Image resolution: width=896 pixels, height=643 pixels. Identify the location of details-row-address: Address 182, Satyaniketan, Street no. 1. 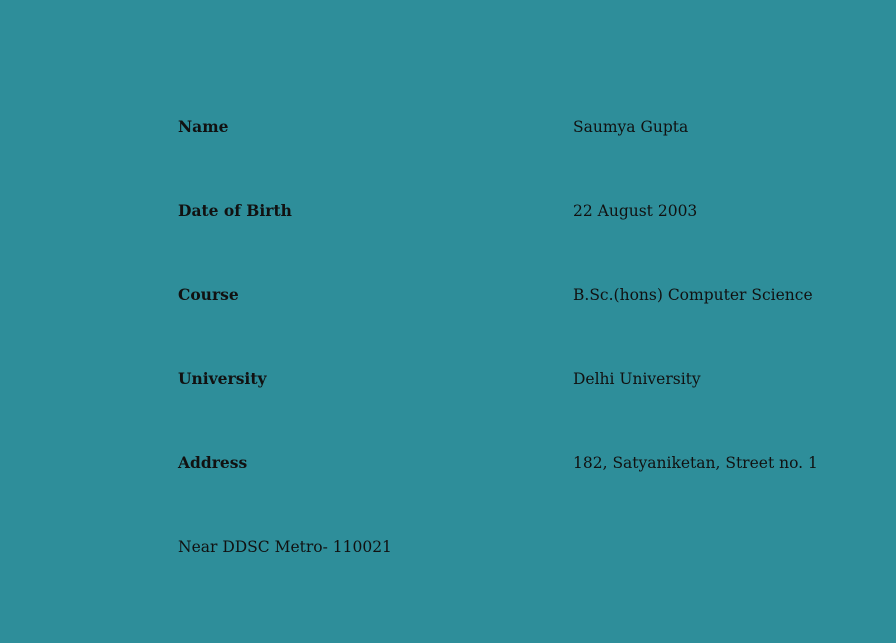
(518, 463).